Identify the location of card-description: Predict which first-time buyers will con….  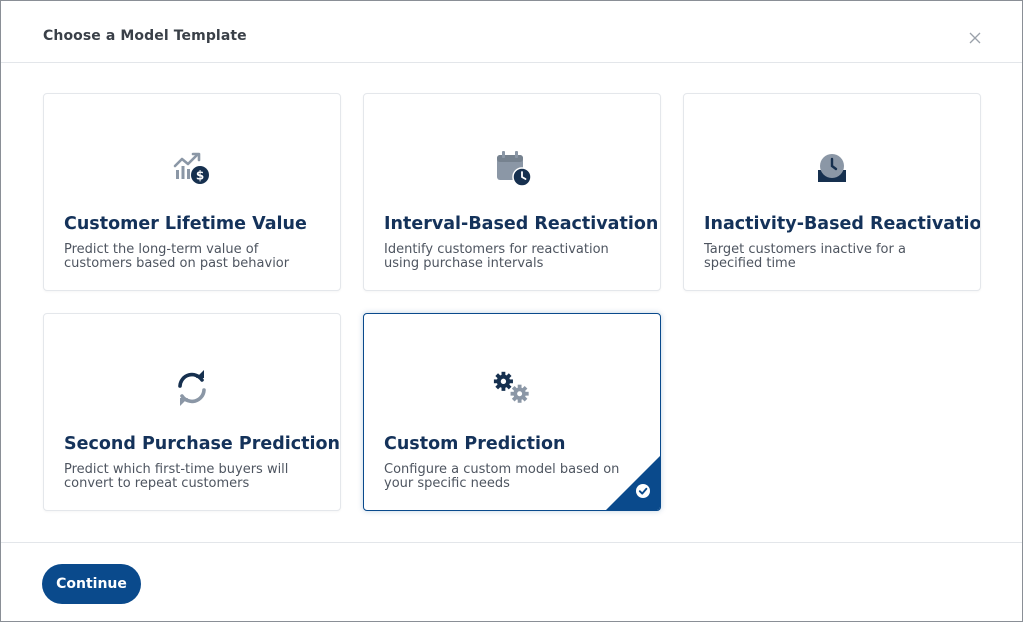
(176, 476).